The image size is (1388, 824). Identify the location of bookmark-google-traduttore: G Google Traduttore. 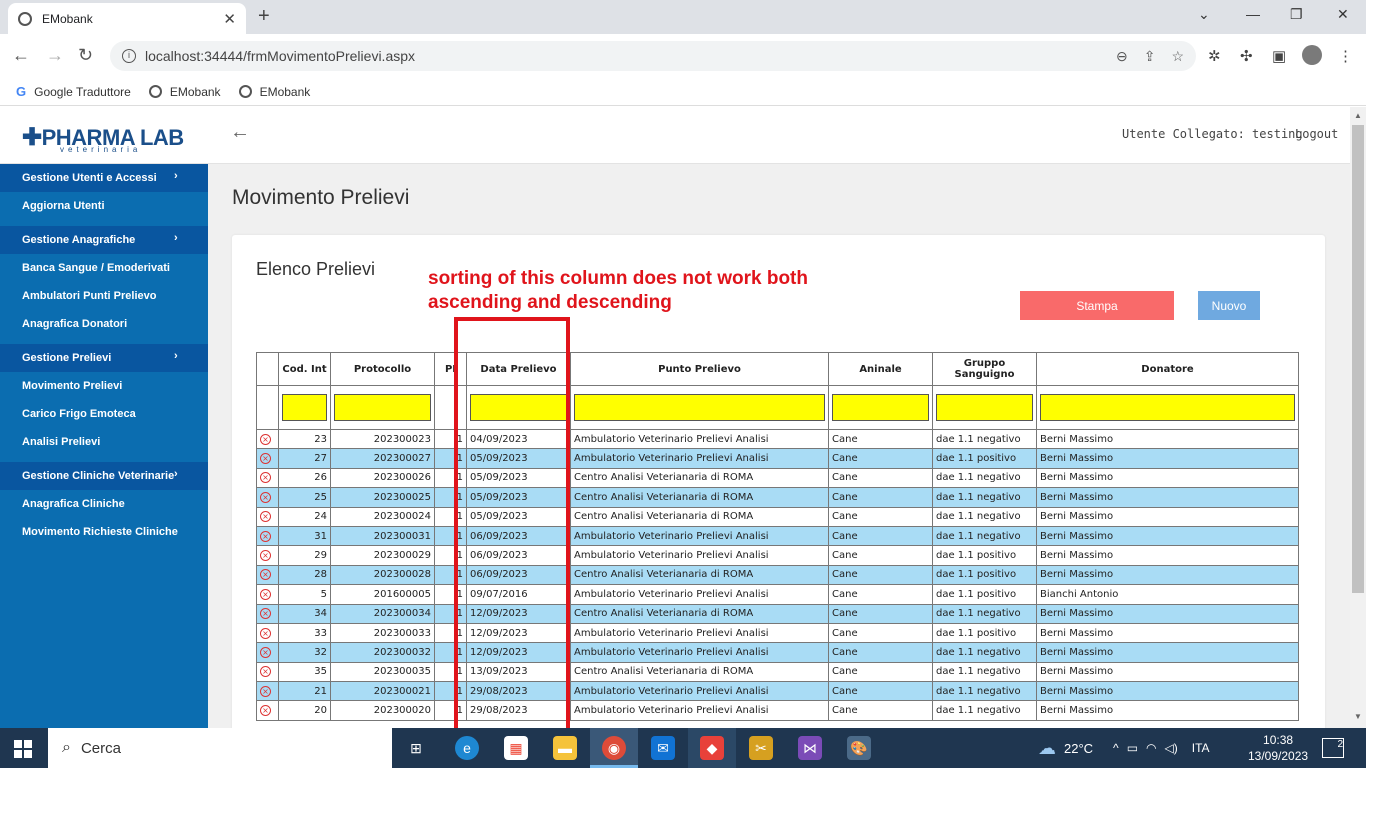
(73, 91).